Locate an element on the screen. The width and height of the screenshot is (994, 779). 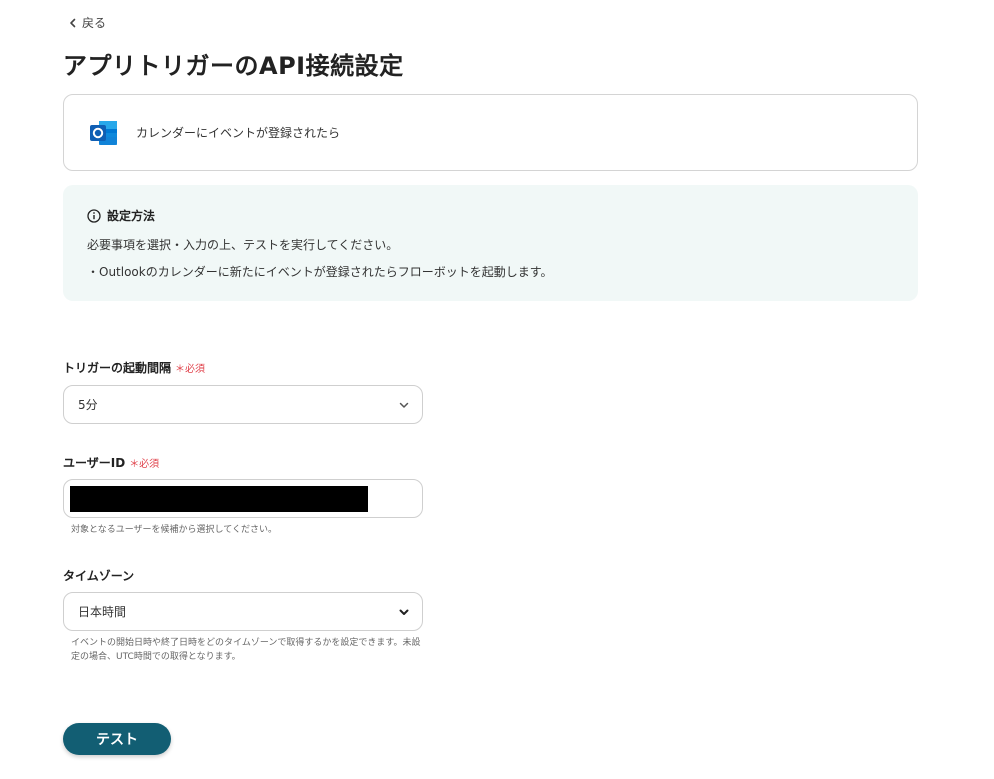
back-label: 戻る is located at coordinates (94, 23).